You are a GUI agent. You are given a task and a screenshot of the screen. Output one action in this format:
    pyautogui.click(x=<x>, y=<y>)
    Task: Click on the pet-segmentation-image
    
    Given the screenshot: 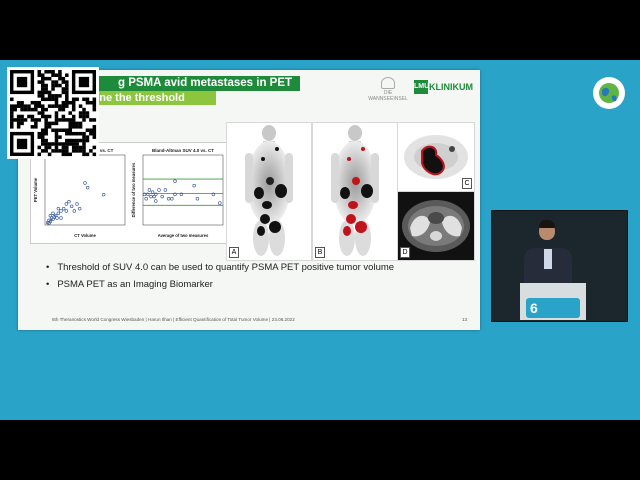 What is the action you would take?
    pyautogui.click(x=355, y=190)
    